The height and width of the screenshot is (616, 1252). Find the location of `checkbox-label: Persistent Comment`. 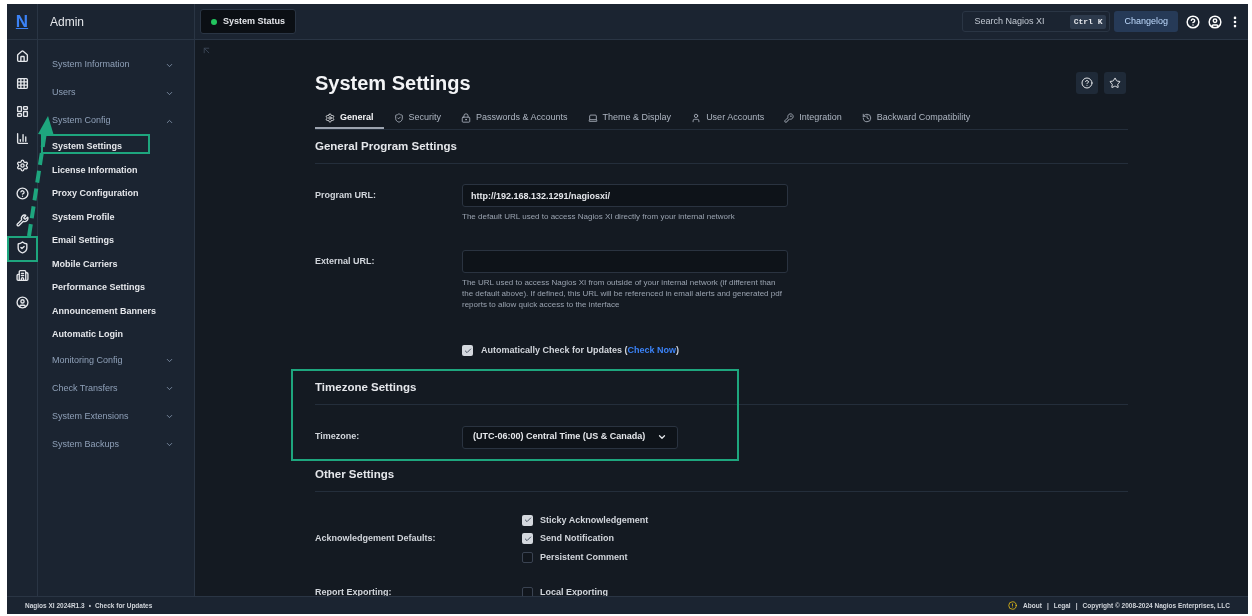

checkbox-label: Persistent Comment is located at coordinates (584, 557).